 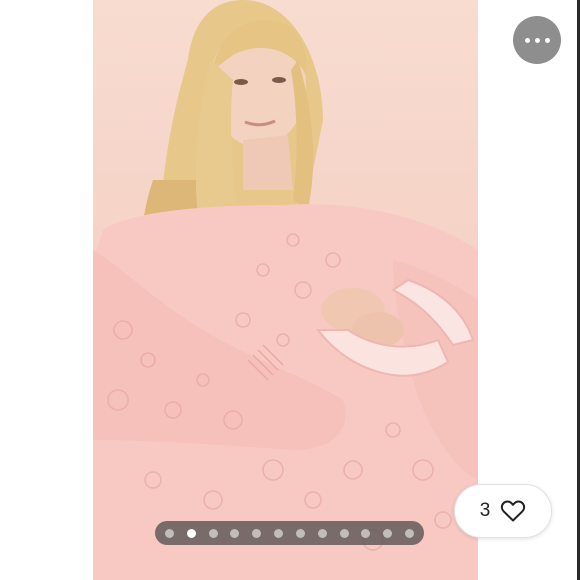 I want to click on like-count: 3, so click(x=485, y=510).